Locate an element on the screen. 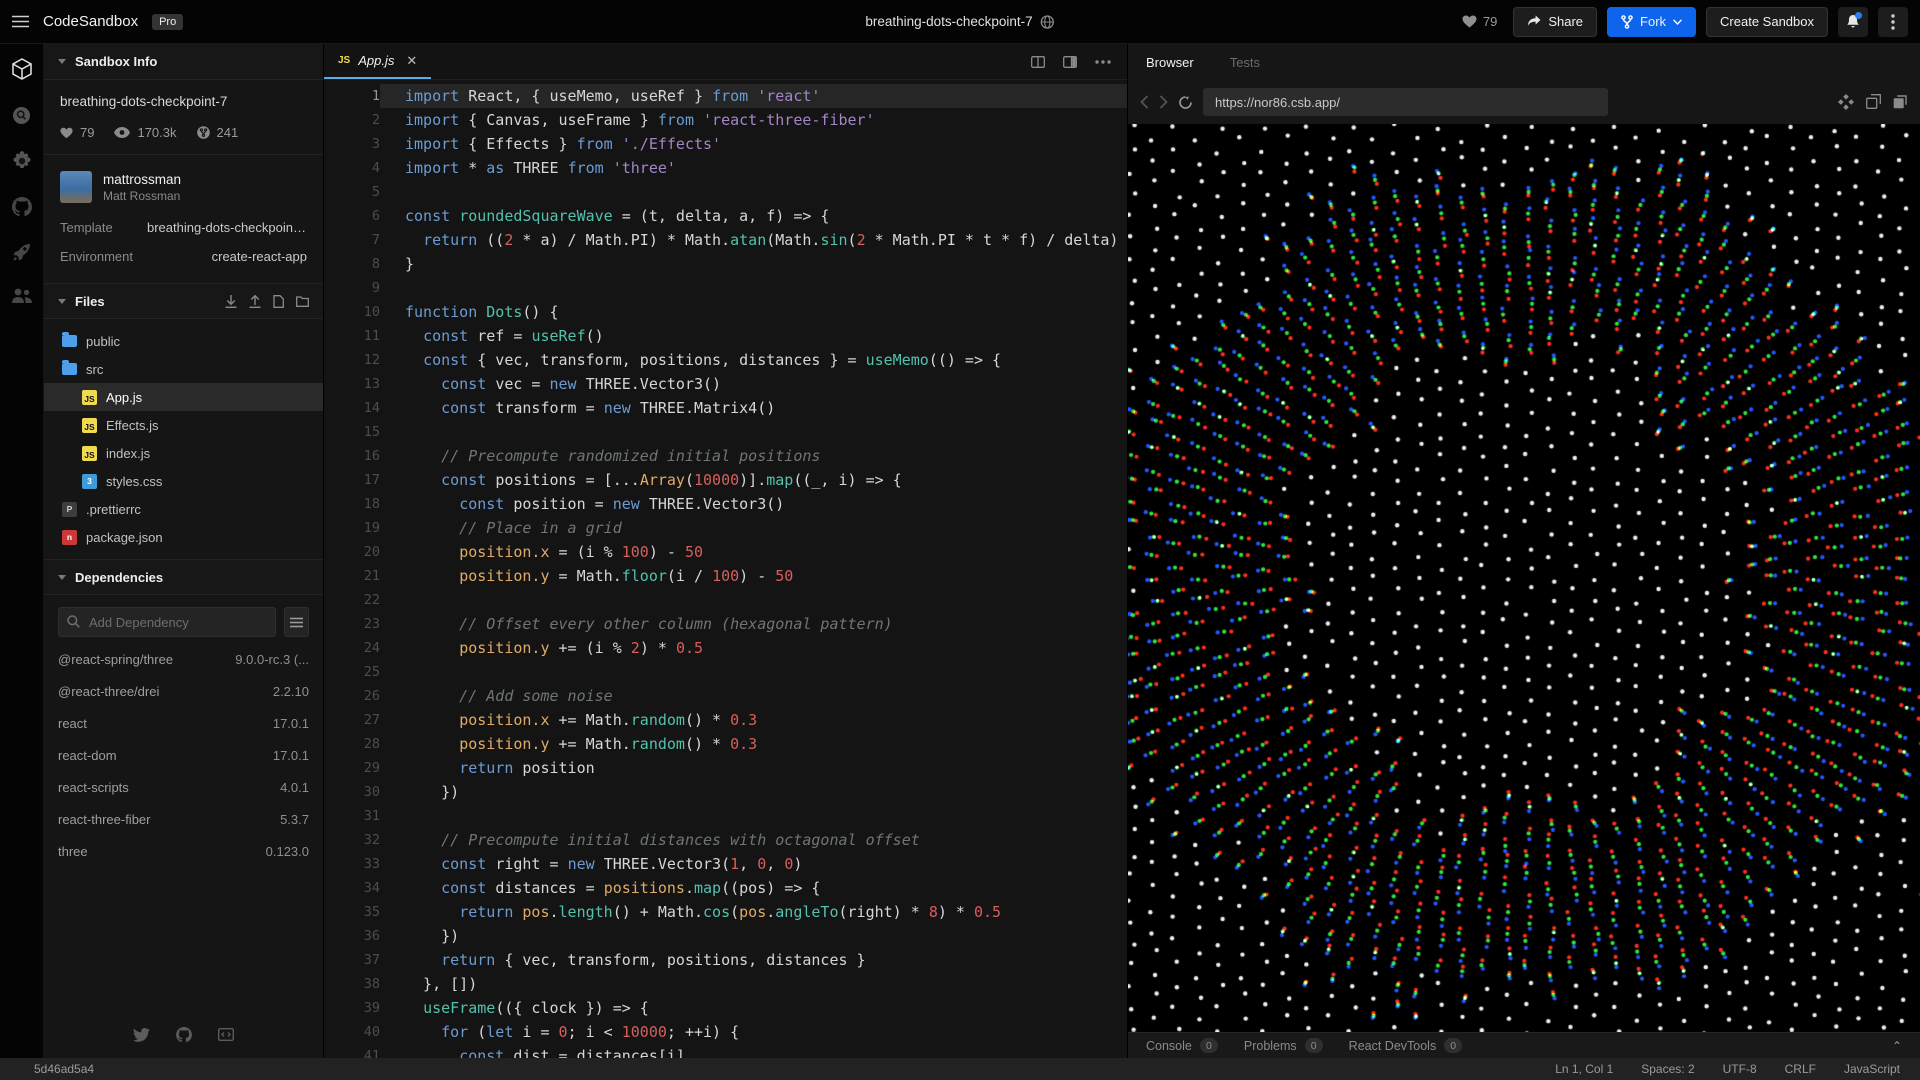  split-view-icon is located at coordinates (1038, 61).